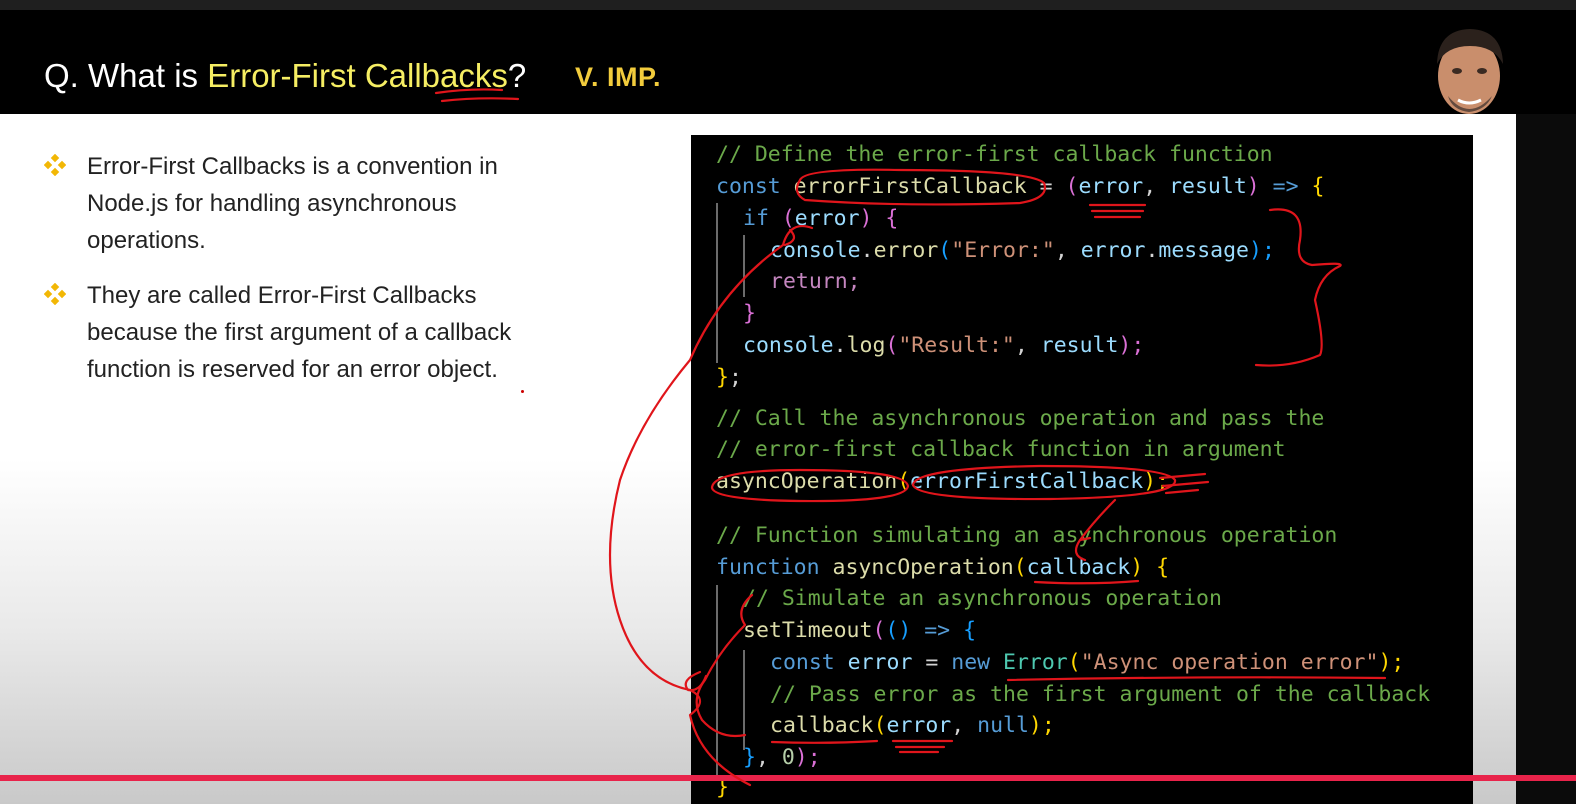 The width and height of the screenshot is (1576, 804). What do you see at coordinates (912, 725) in the screenshot?
I see `code-line: callback(error, null);` at bounding box center [912, 725].